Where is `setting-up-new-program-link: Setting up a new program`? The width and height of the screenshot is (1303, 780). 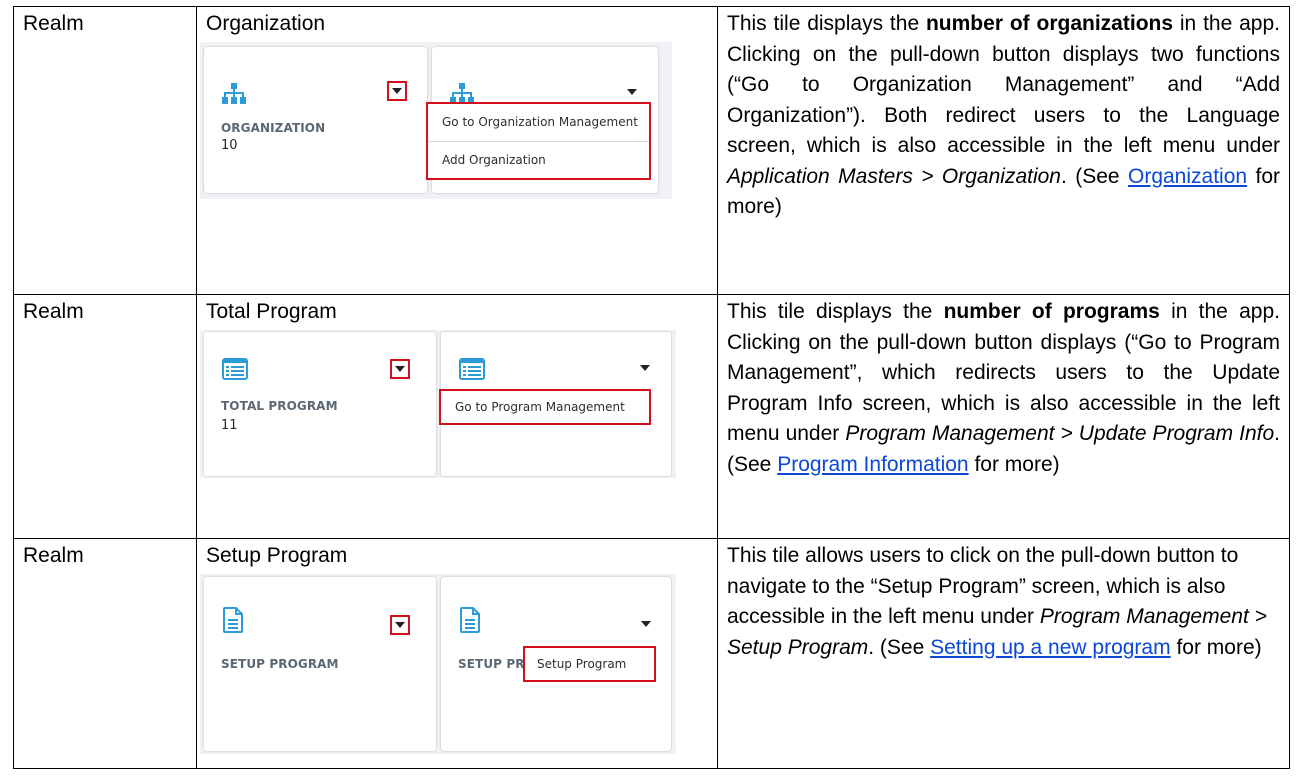 setting-up-new-program-link: Setting up a new program is located at coordinates (1050, 647).